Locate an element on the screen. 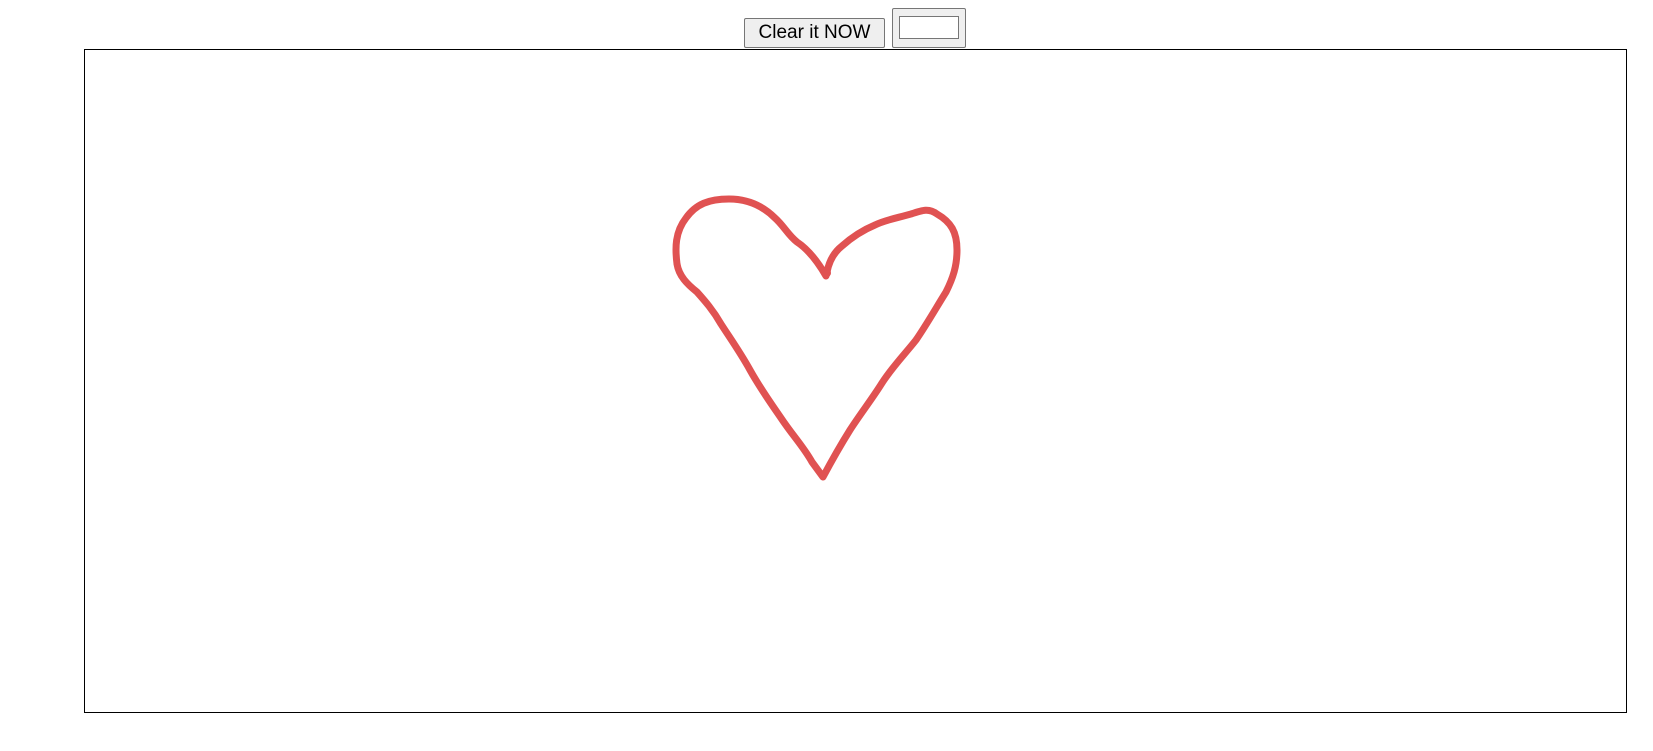 This screenshot has height=751, width=1653. canvas-drawing-layer is located at coordinates (816, 338).